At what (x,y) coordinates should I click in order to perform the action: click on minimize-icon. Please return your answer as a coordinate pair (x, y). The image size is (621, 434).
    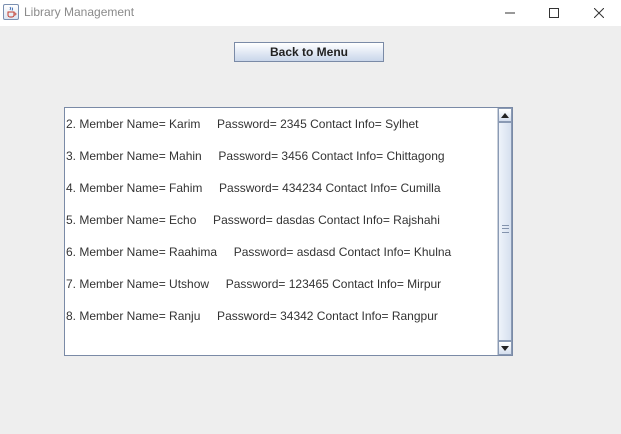
    Looking at the image, I should click on (510, 13).